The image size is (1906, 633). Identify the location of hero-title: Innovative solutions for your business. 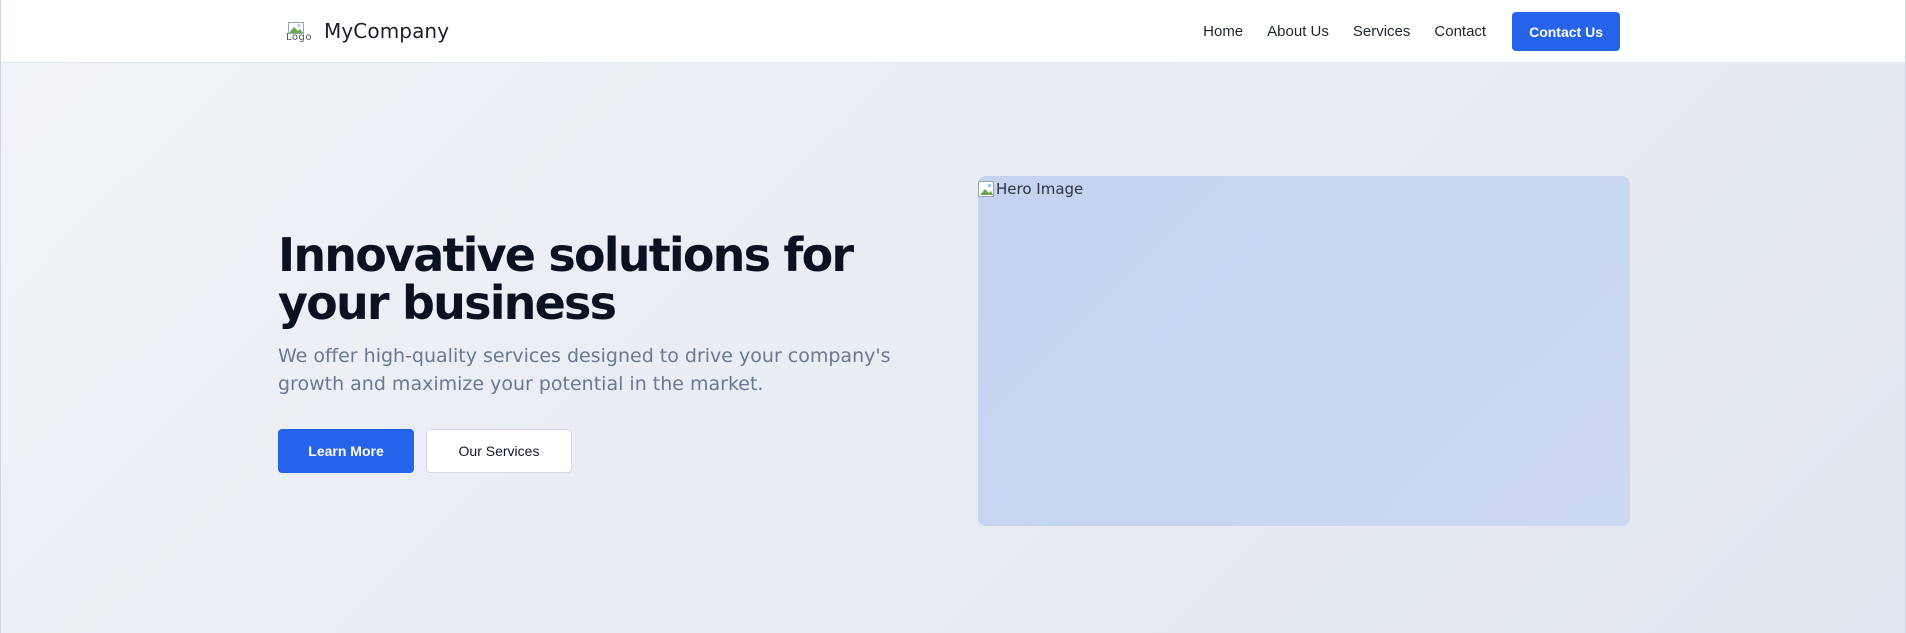
(566, 279).